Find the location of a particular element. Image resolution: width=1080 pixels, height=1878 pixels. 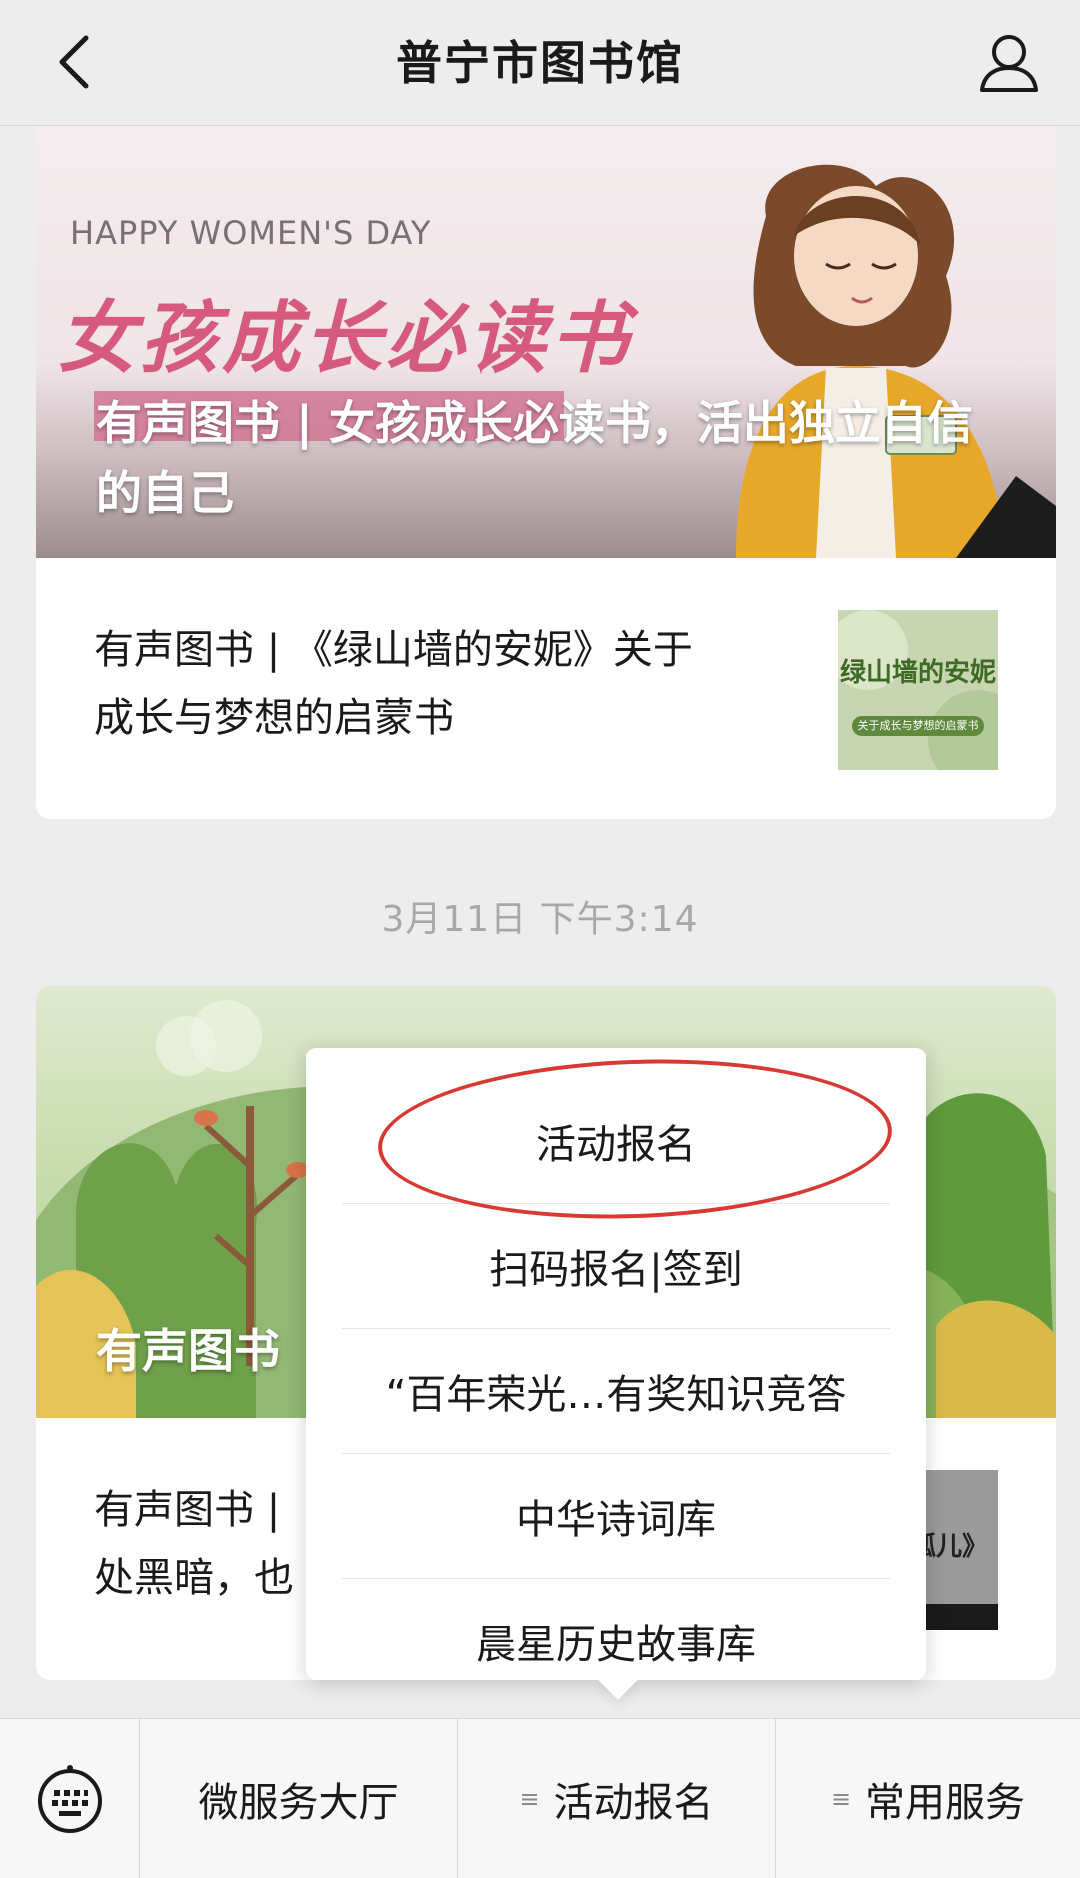

article-subitem-title: 有声图书 | 《绿山墙的安妮》关于成长与梦想的启蒙书 is located at coordinates (404, 684).